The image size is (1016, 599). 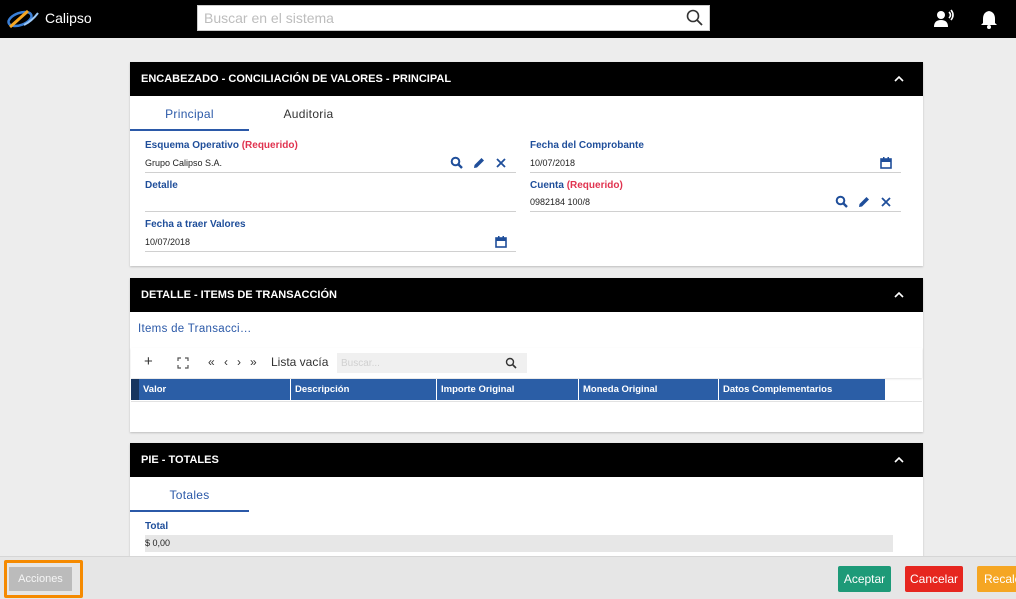 I want to click on top-bar: Calipso, so click(x=508, y=19).